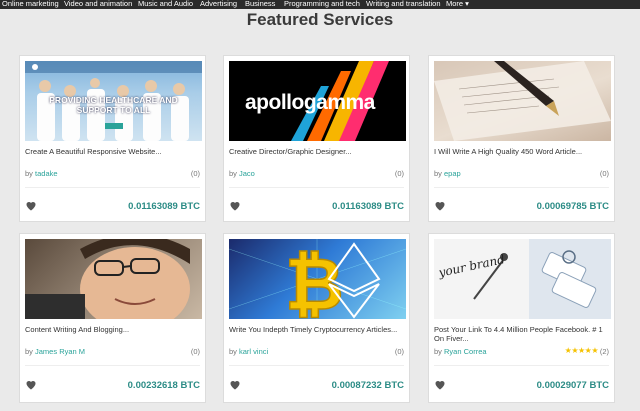  I want to click on seller-link: Ryan Correa, so click(465, 351).